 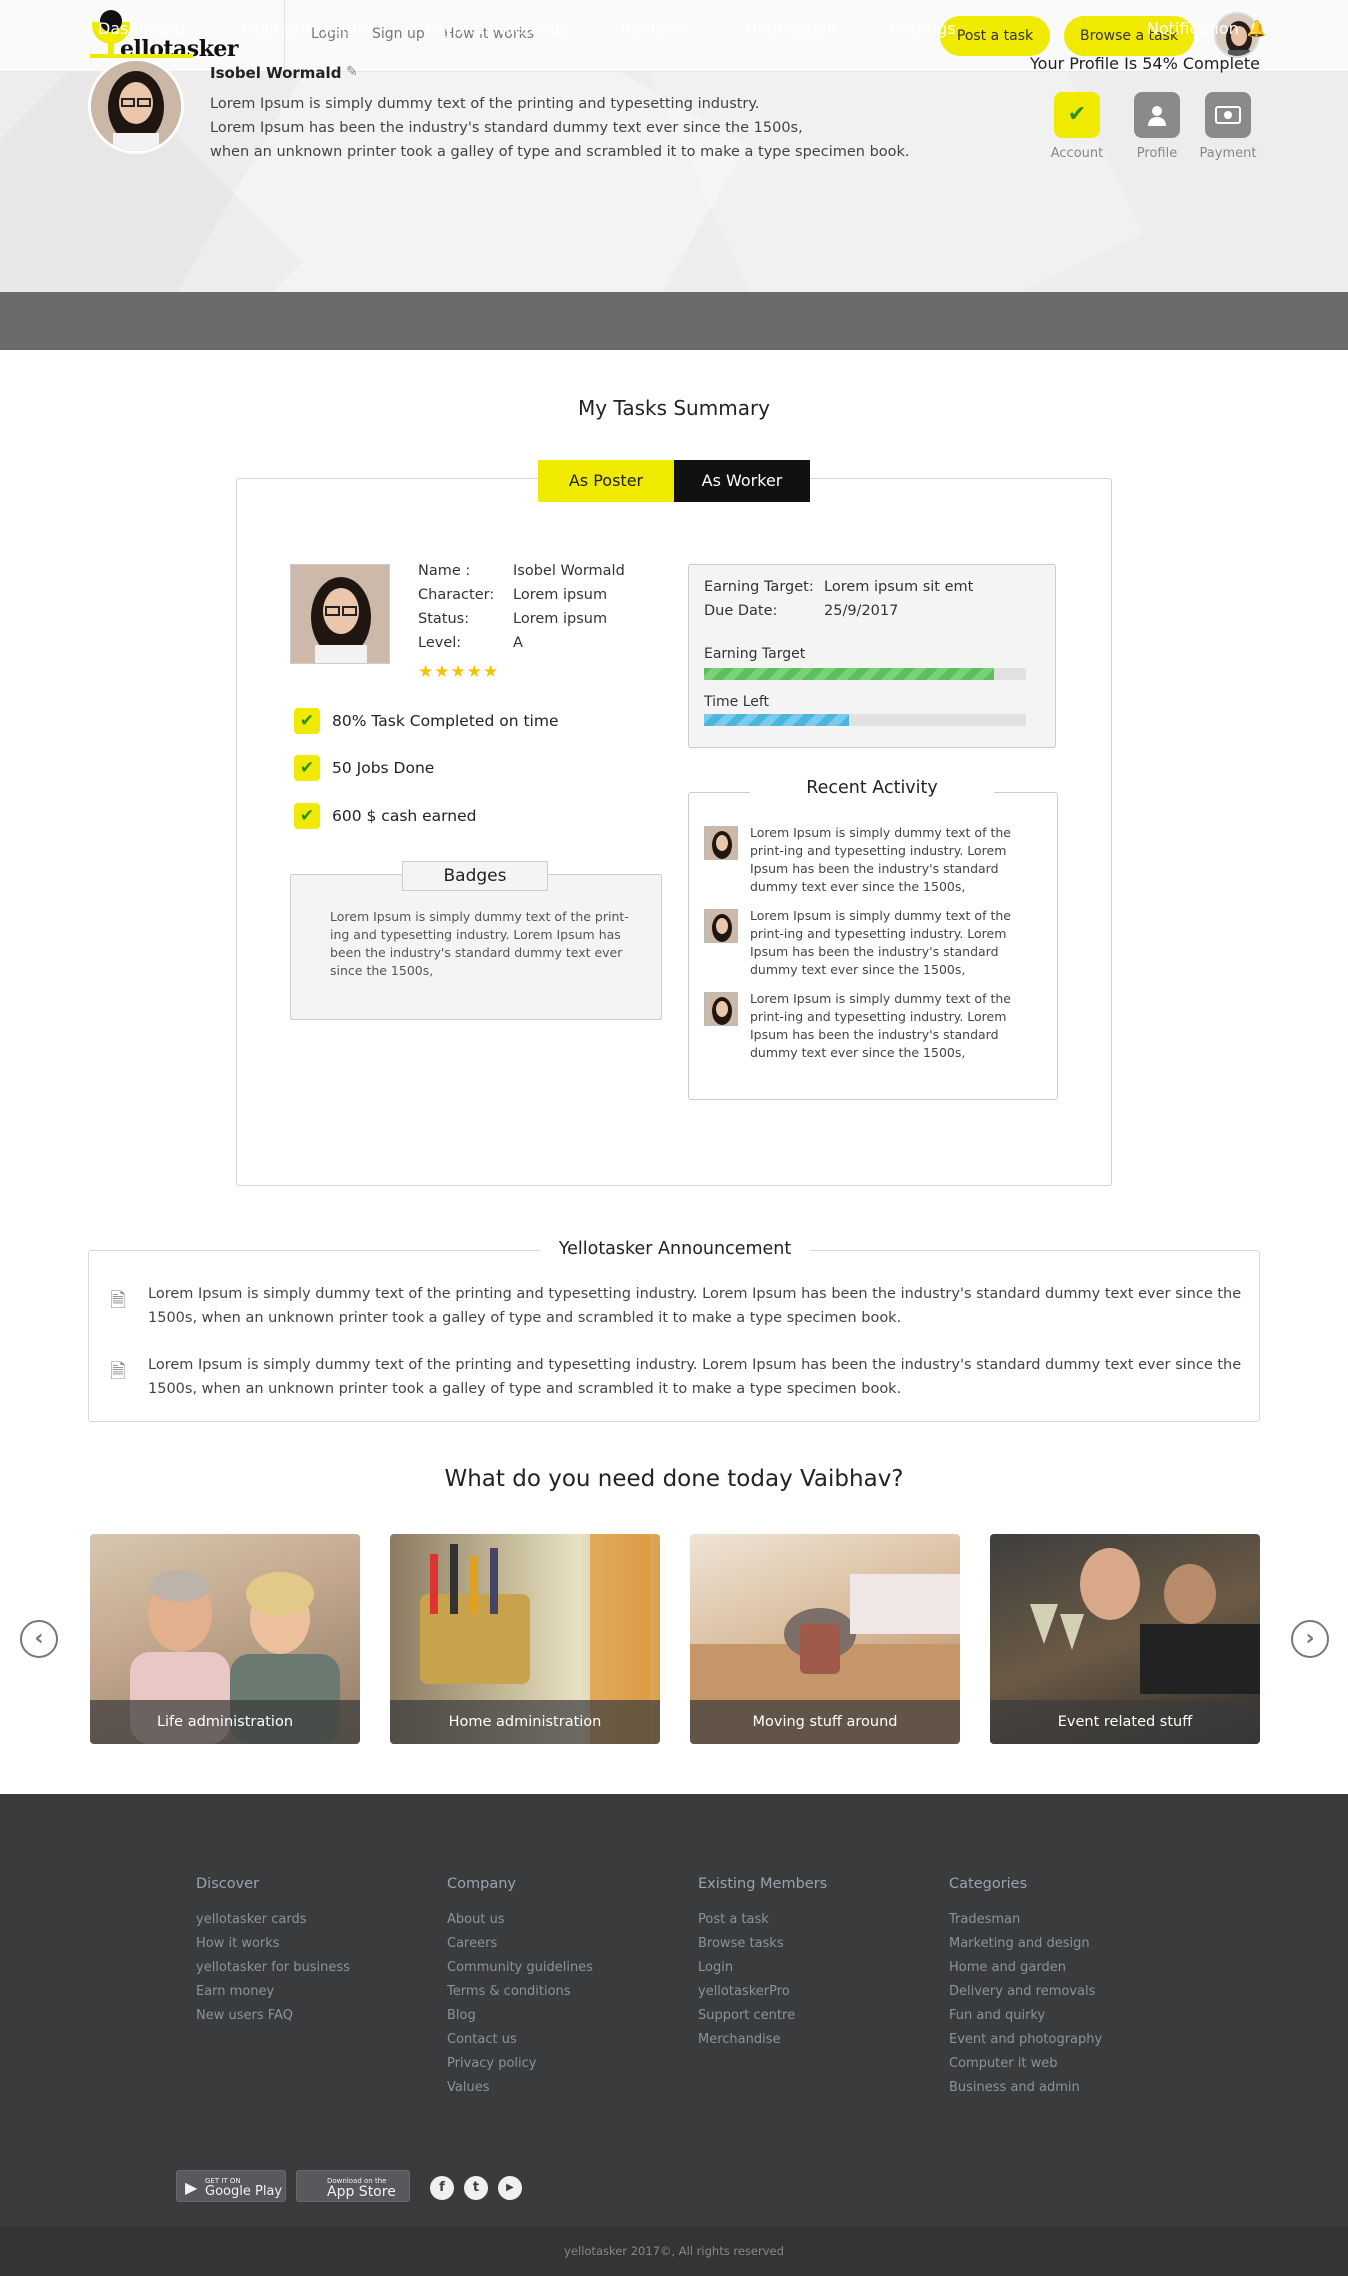 I want to click on footer-link: Post a task, so click(x=733, y=1919).